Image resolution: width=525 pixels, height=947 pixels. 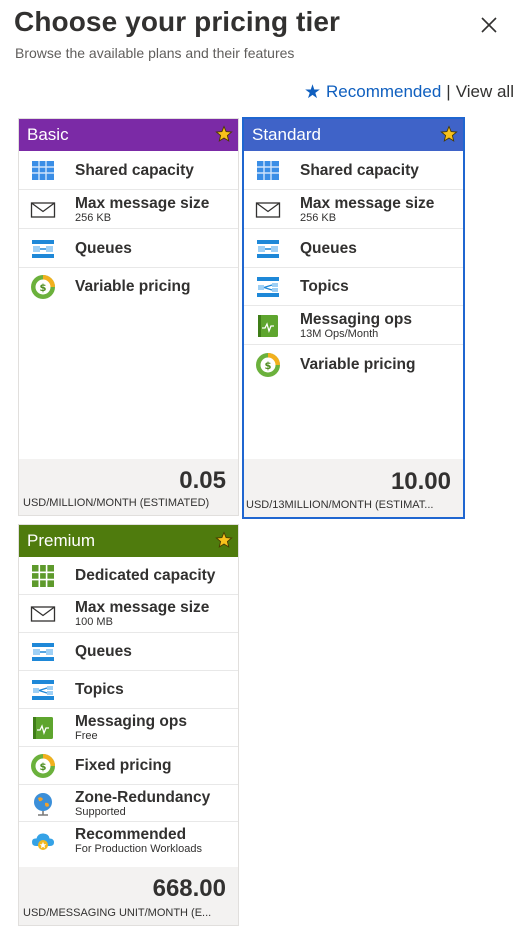 I want to click on tier-price: 10.00, so click(x=420, y=481).